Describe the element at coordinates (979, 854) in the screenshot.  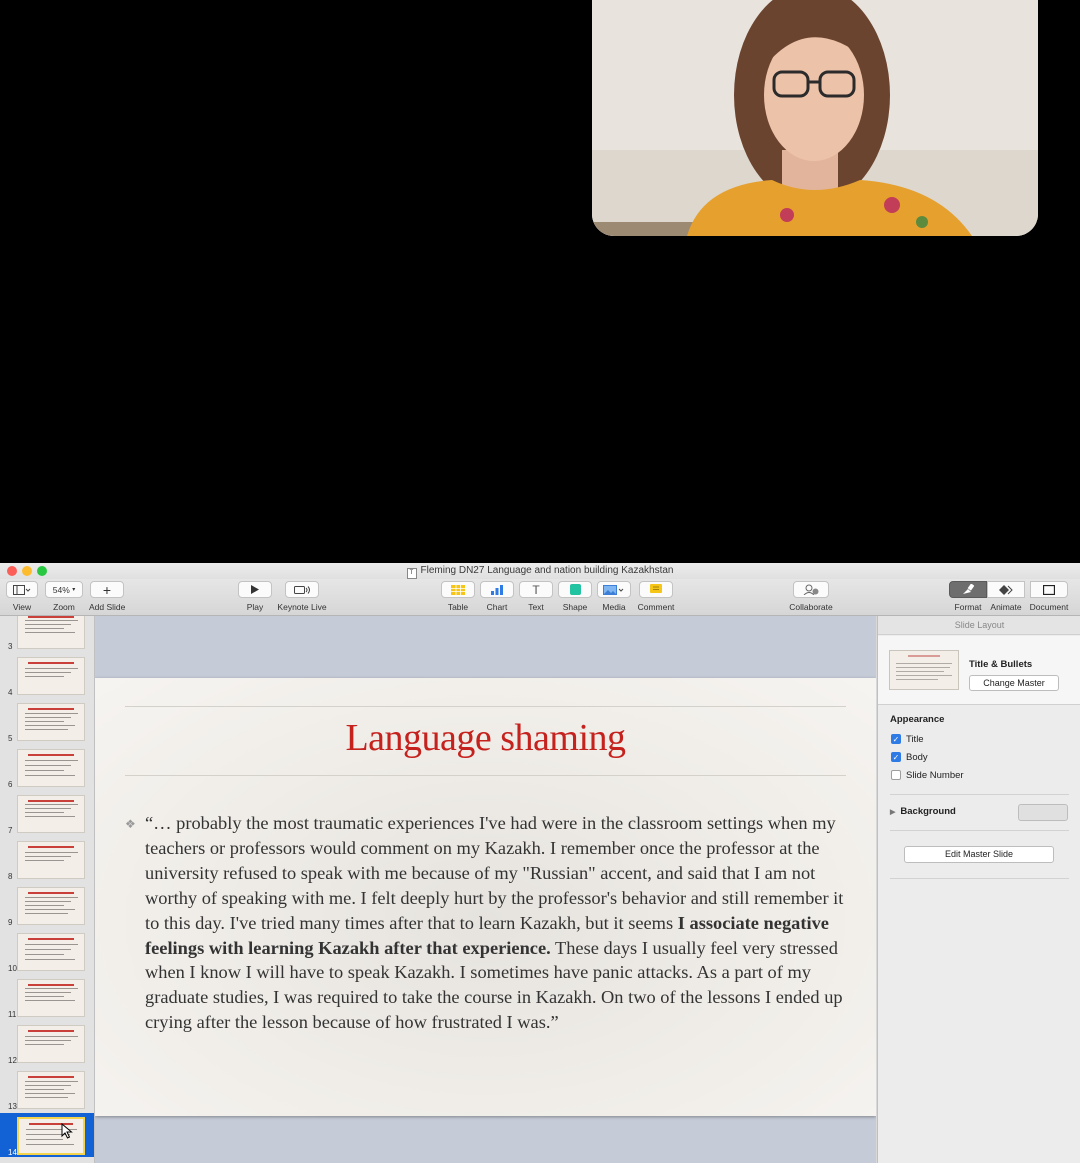
I see `edit-master-slide-button: Edit Master Slide` at that location.